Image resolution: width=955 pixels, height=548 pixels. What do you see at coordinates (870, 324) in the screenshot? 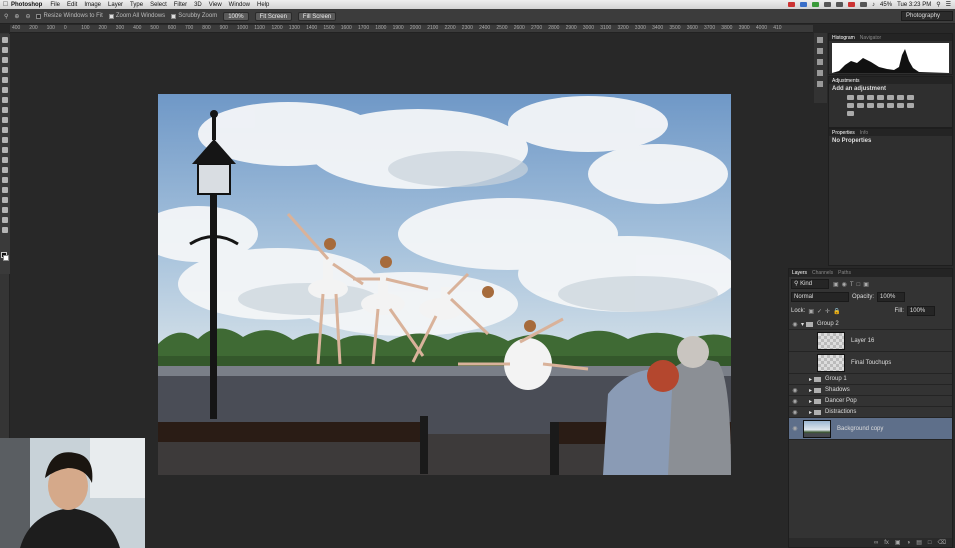
I see `layer-row: ◉ ▾ Group 2` at bounding box center [870, 324].